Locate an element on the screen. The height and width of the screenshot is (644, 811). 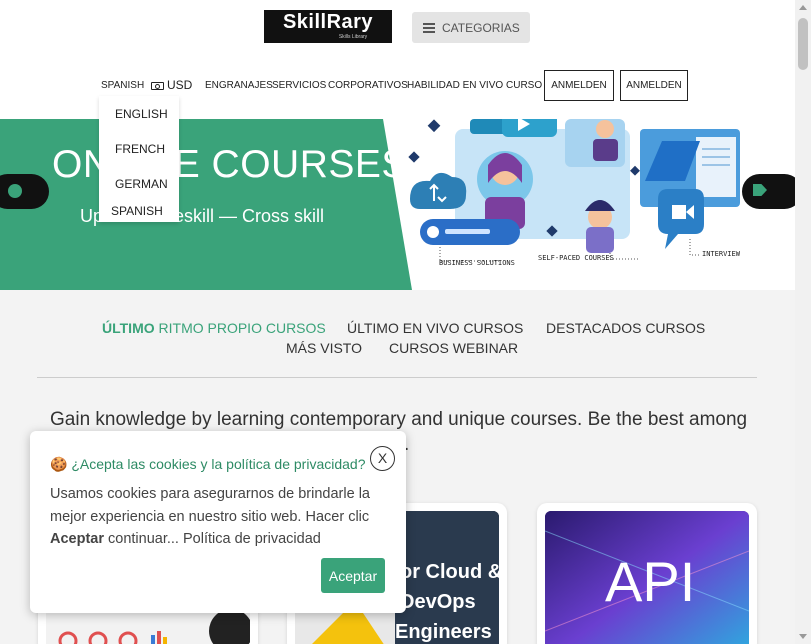
gear-icon is located at coordinates (15, 191).